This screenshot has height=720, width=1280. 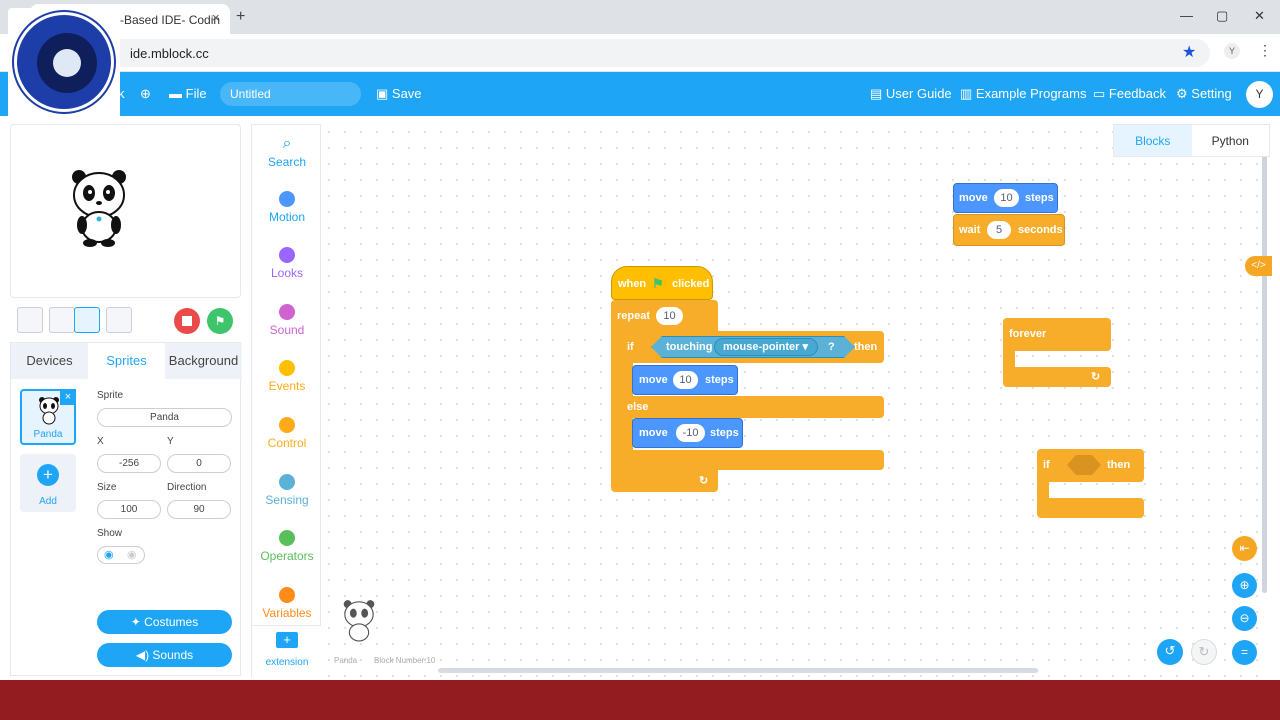 What do you see at coordinates (287, 490) in the screenshot?
I see `category-sensing: Sensing` at bounding box center [287, 490].